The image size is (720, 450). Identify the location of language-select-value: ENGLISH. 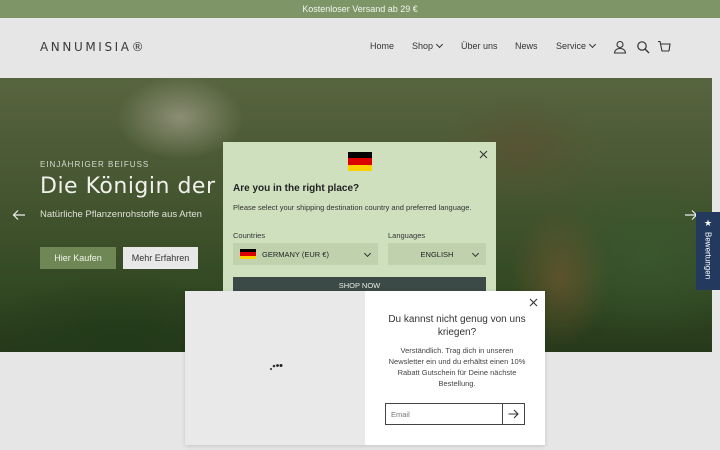
(437, 254).